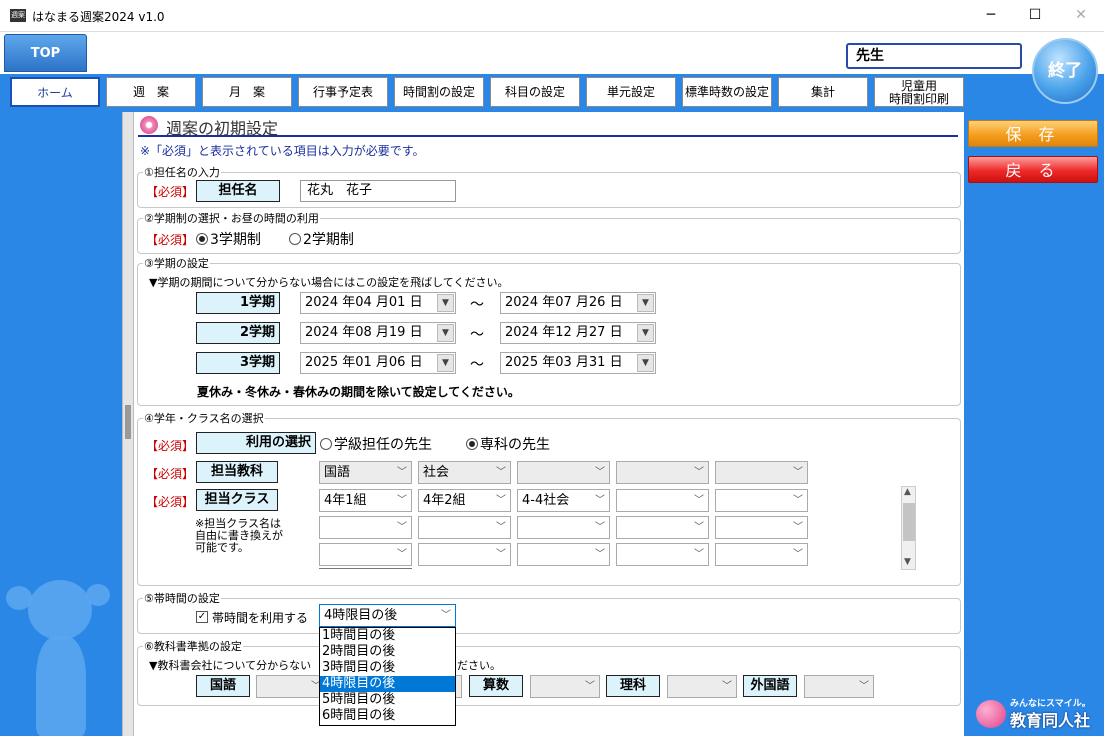 Image resolution: width=1104 pixels, height=736 pixels. Describe the element at coordinates (565, 686) in the screenshot. I see `textbook-math-select: ﹀` at that location.